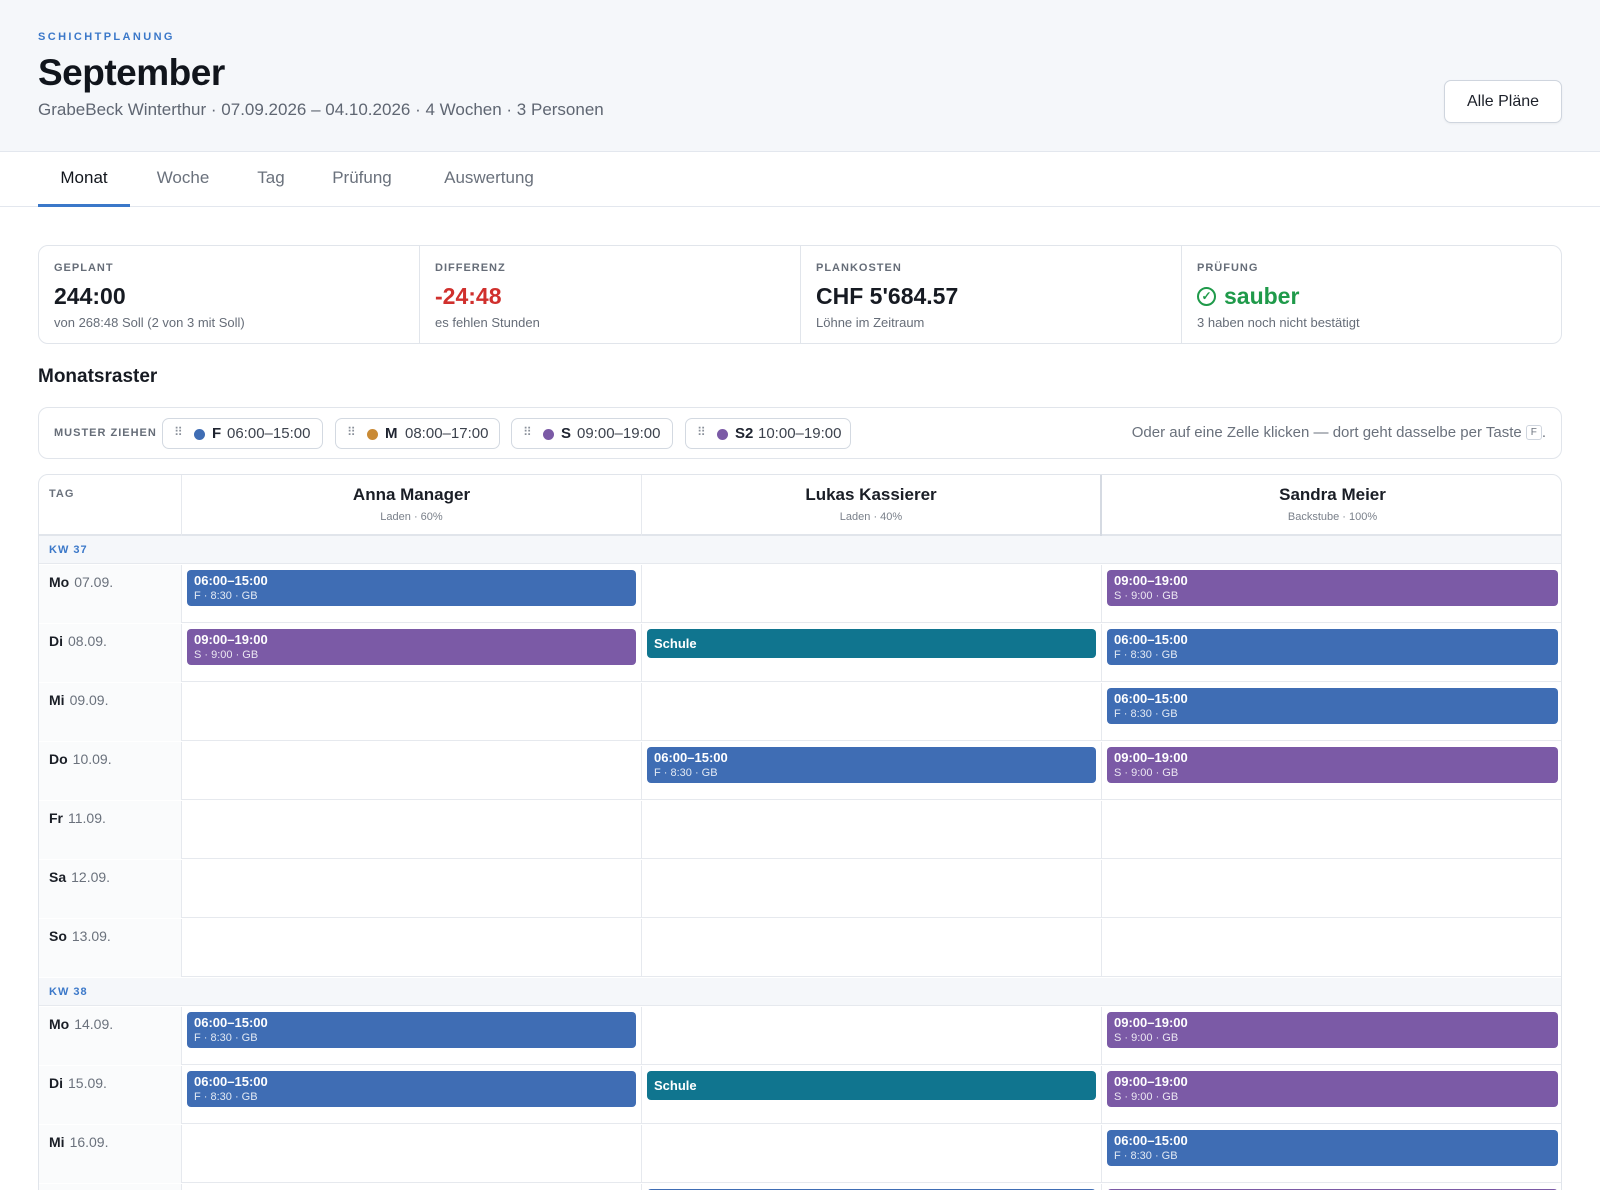 The image size is (1600, 1190). I want to click on pattern-chip-s: ⠿ S 09:00–19:00, so click(592, 433).